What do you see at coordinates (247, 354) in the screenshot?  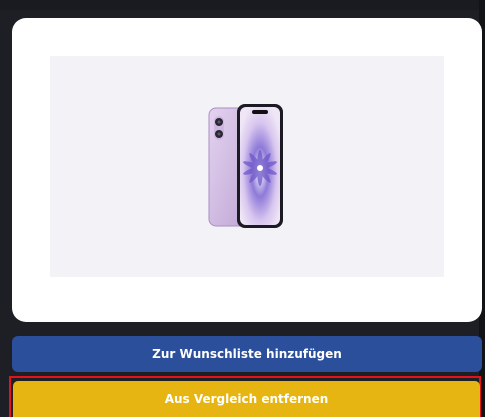 I see `add-to-wishlist-button: Zur Wunschliste hinzufügen` at bounding box center [247, 354].